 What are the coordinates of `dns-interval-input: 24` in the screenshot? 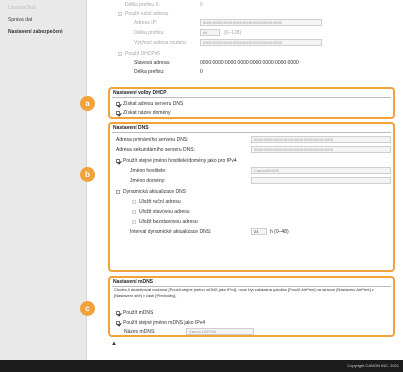 It's located at (259, 231).